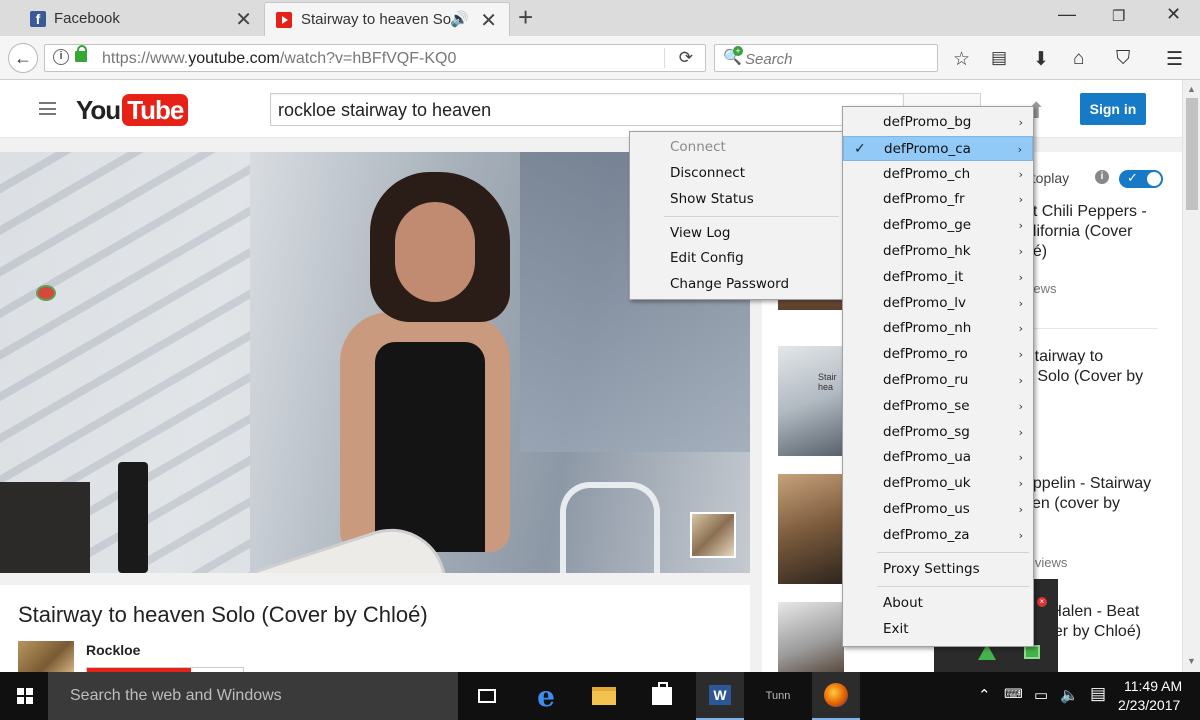 This screenshot has width=1200, height=720. What do you see at coordinates (132, 110) in the screenshot?
I see `youtube-logo: You Tube` at bounding box center [132, 110].